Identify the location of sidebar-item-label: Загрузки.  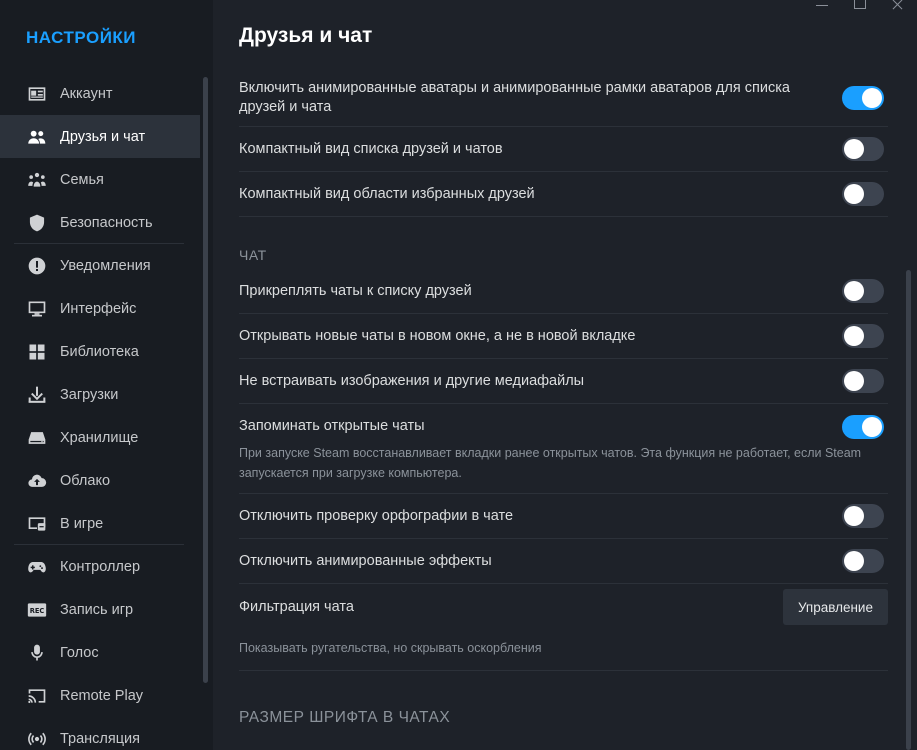
(89, 394).